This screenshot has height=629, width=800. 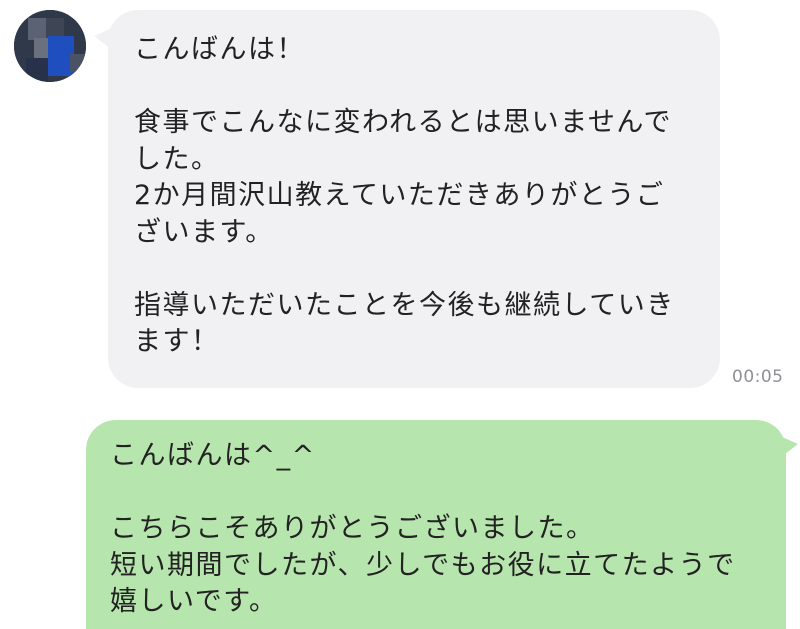 I want to click on message-line: こちらこそありがとうございました。, so click(x=352, y=528).